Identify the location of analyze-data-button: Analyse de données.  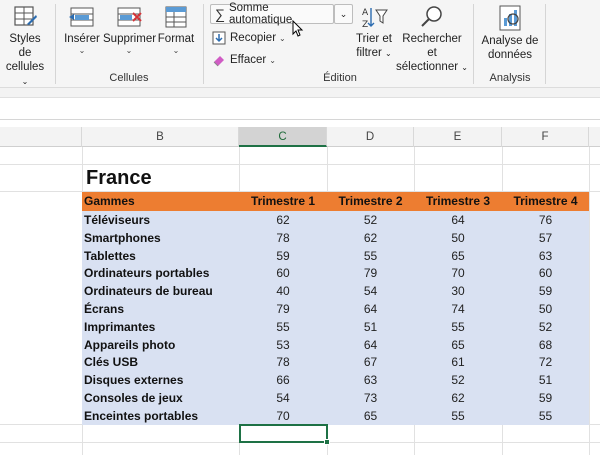
(510, 33).